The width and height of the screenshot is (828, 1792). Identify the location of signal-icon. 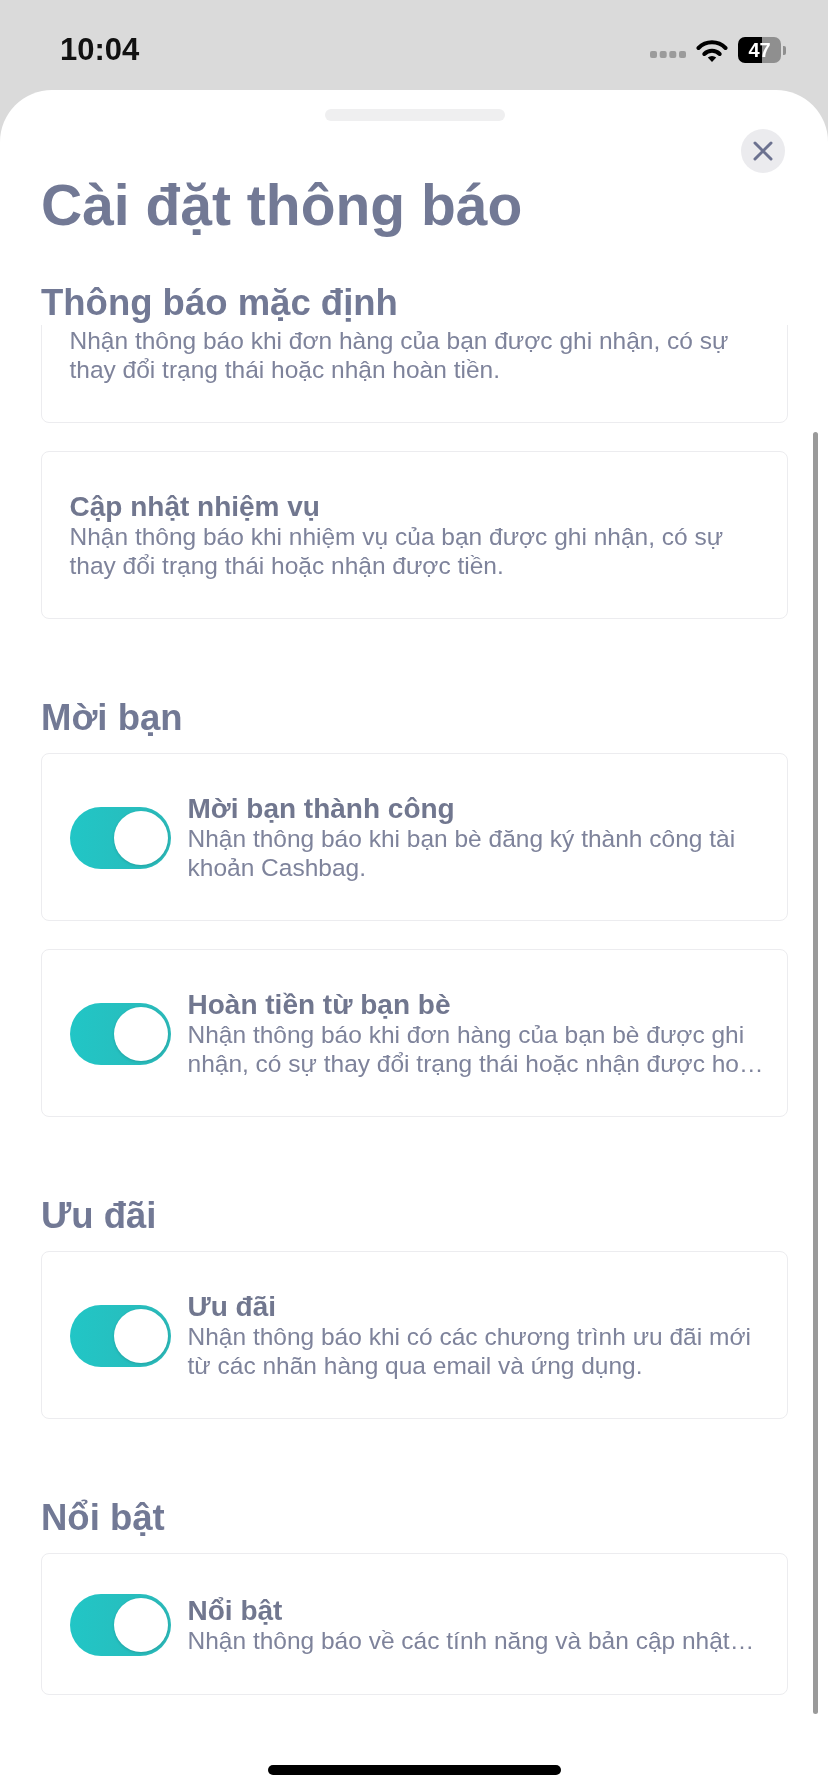
(668, 54).